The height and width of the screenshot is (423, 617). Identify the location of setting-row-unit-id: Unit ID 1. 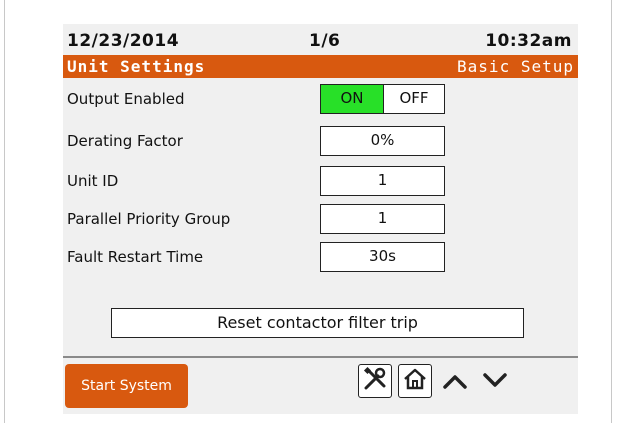
(320, 181).